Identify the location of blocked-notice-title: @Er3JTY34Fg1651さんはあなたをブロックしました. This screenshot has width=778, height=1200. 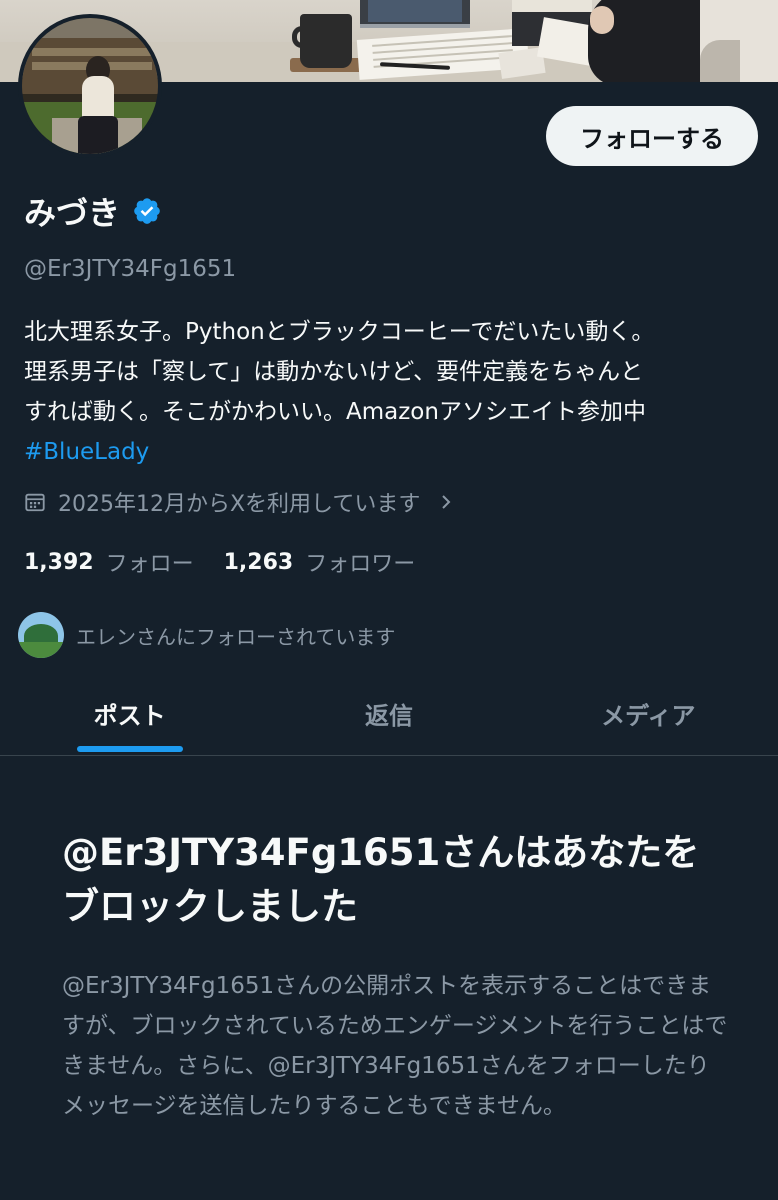
(381, 879).